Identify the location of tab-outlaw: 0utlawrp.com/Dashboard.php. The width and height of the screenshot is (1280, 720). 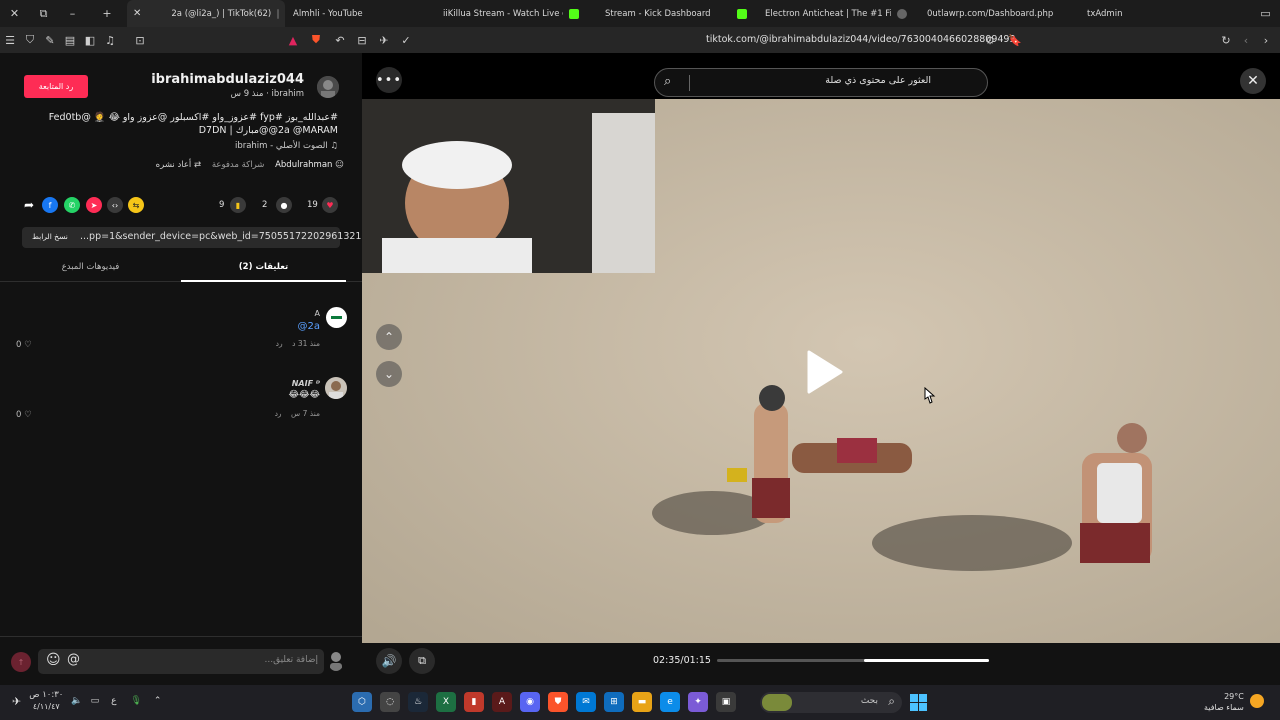
(999, 13).